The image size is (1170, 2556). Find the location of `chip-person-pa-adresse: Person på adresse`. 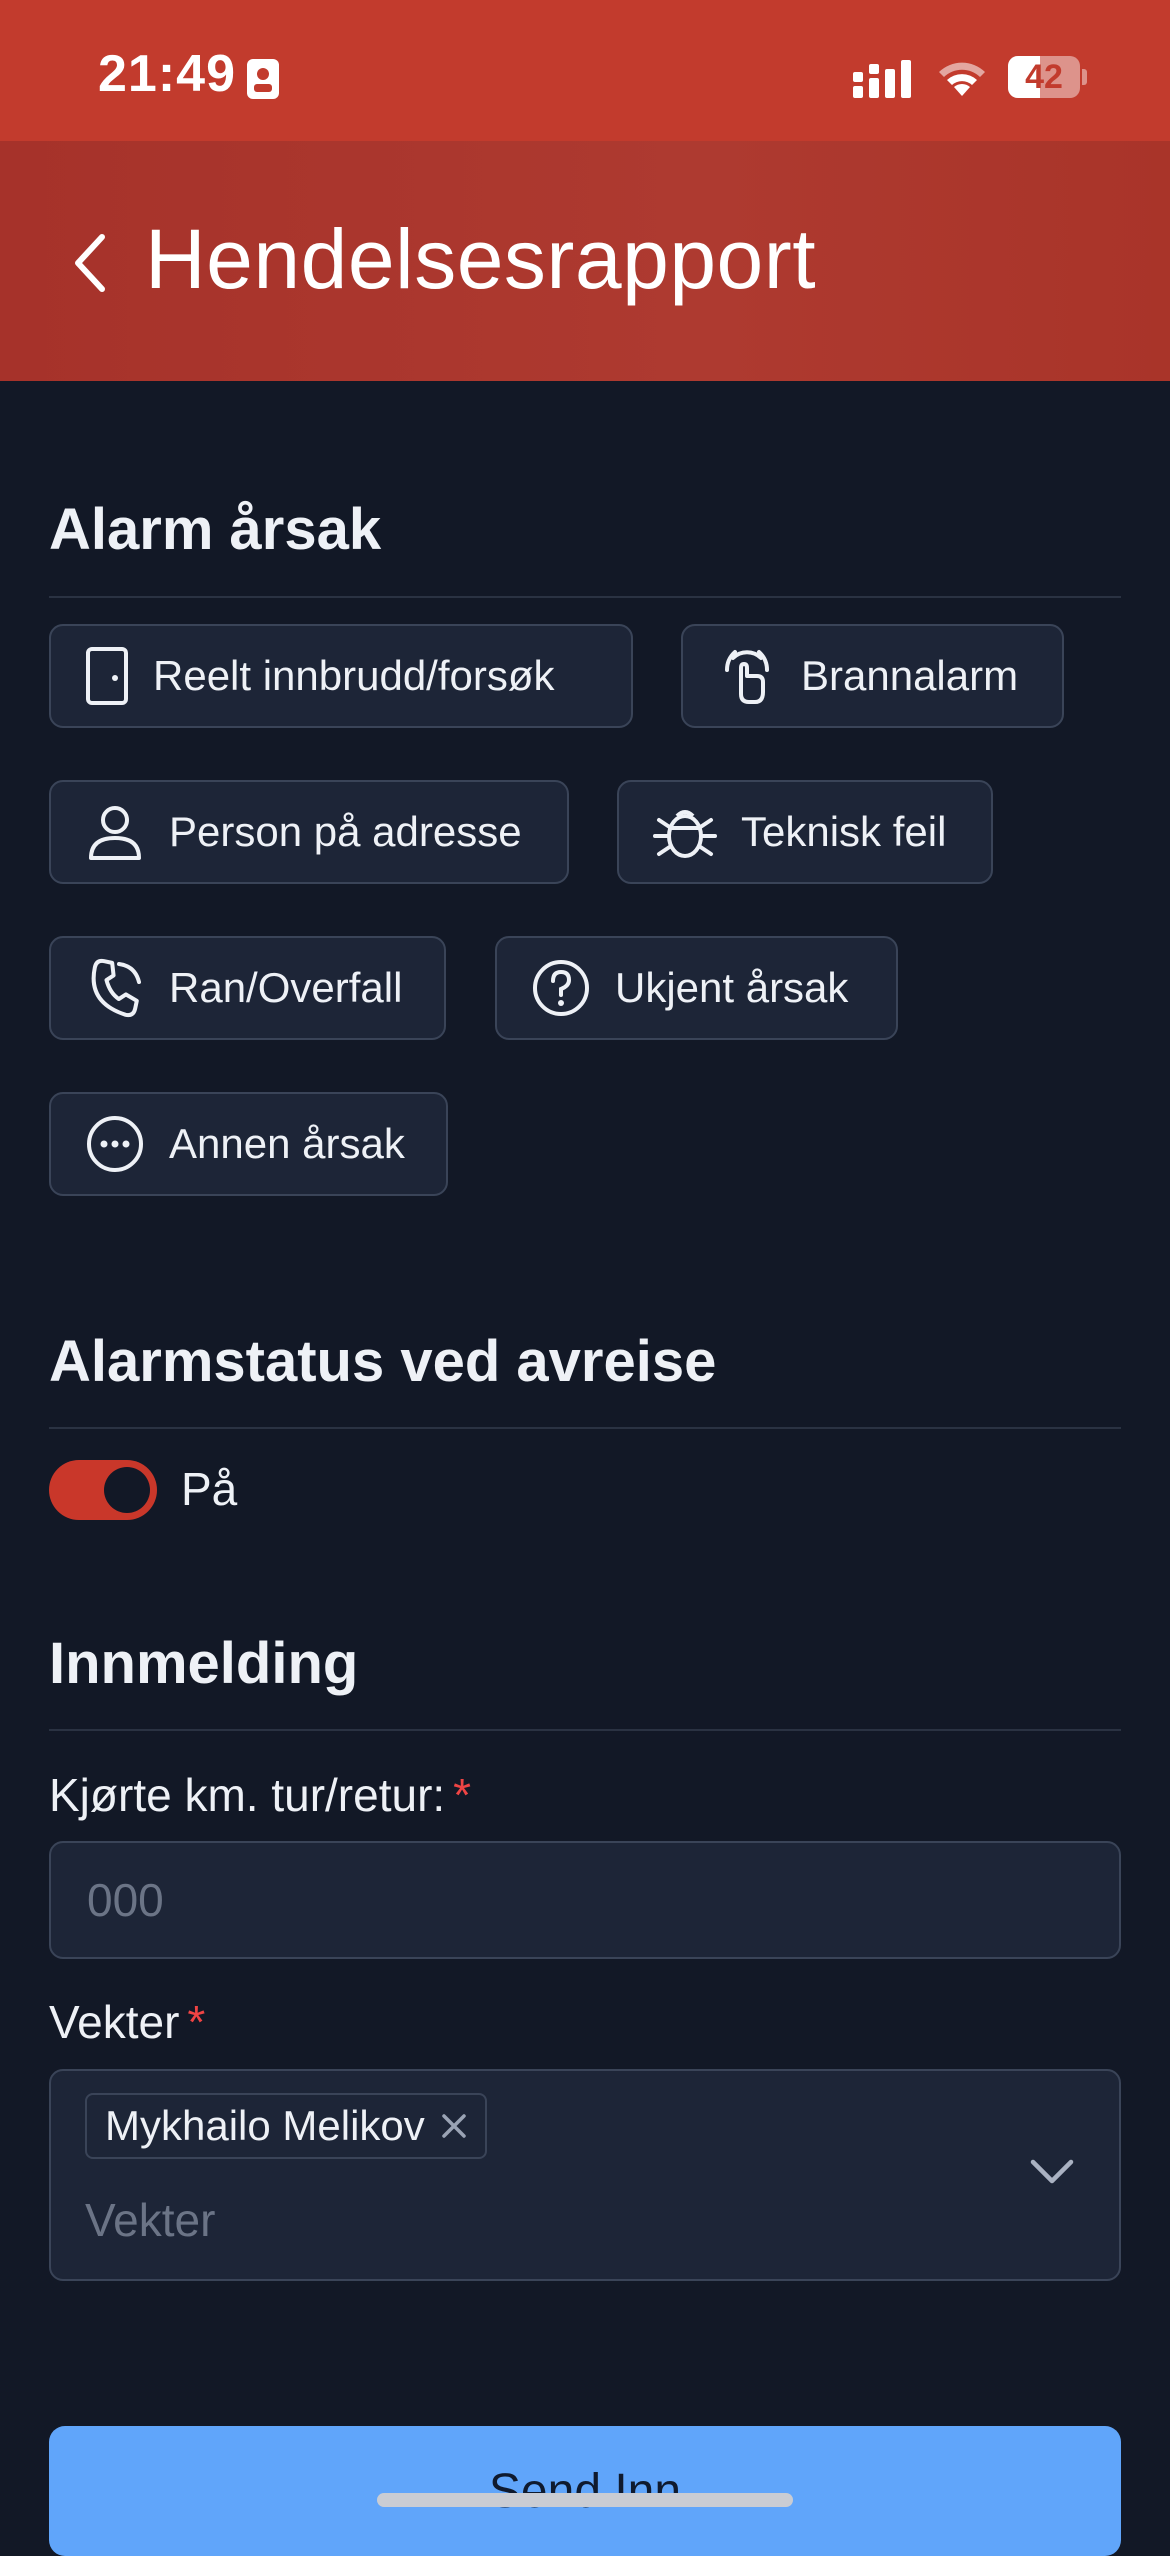

chip-person-pa-adresse: Person på adresse is located at coordinates (309, 832).